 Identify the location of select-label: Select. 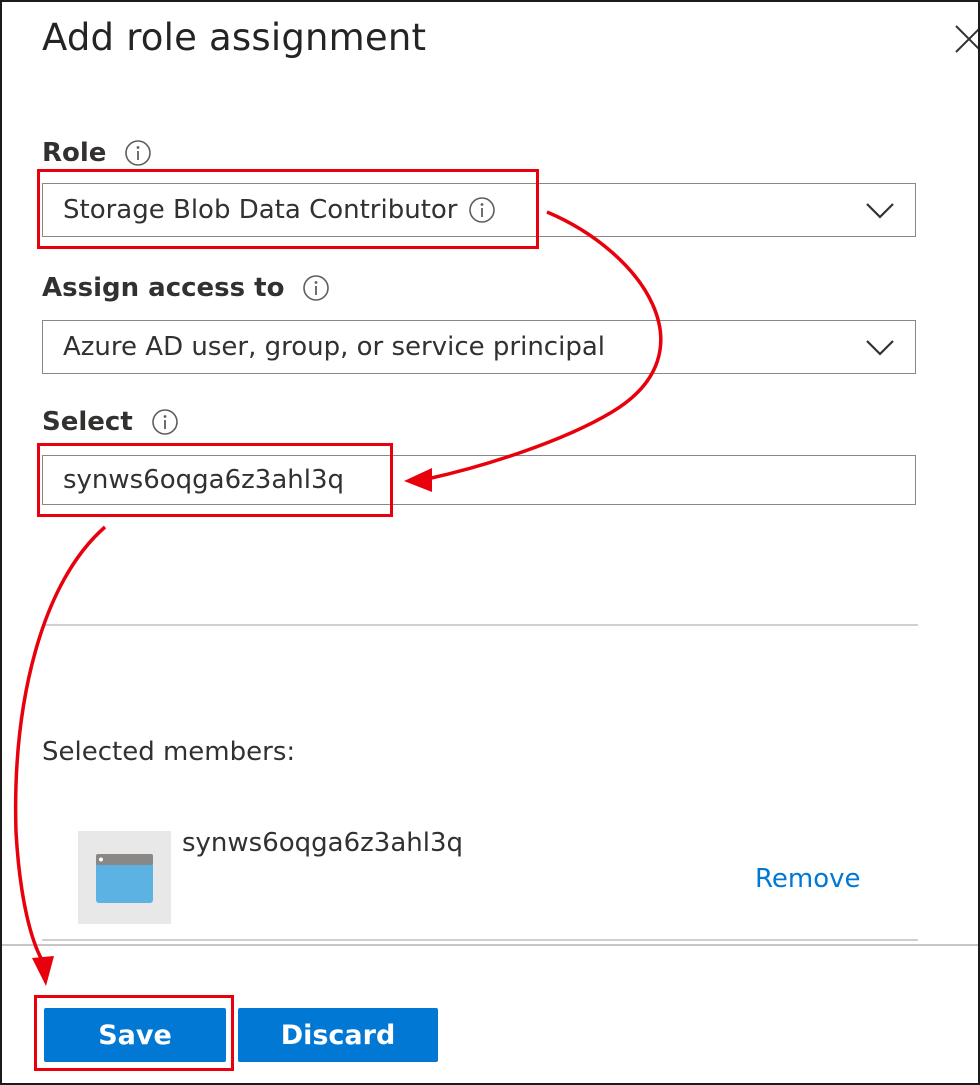
(87, 422).